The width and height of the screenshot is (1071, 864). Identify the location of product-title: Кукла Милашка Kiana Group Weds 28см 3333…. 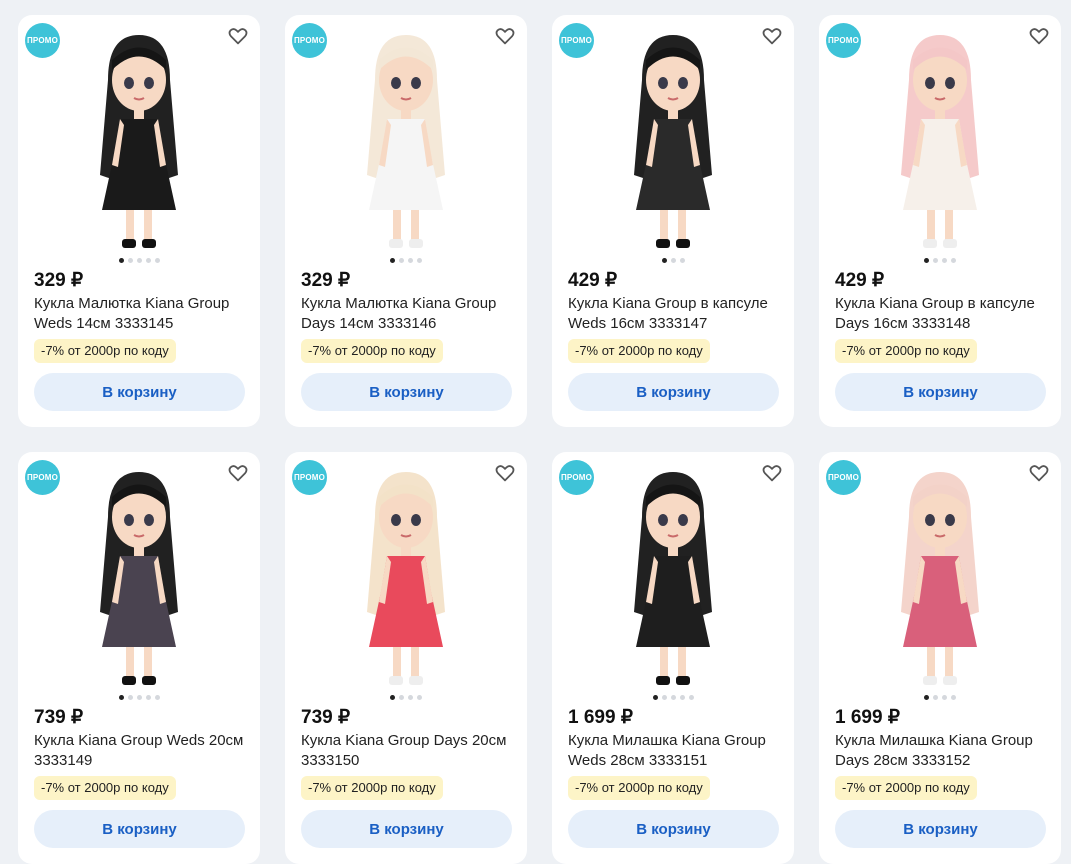
(675, 751).